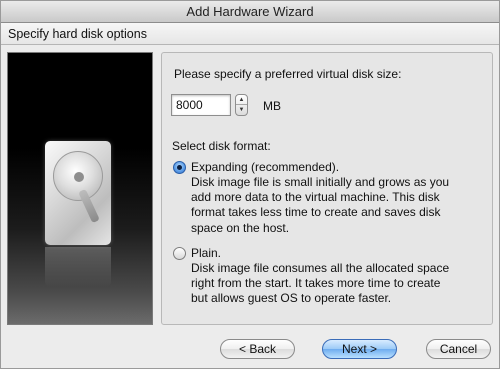 This screenshot has height=369, width=500. What do you see at coordinates (240, 227) in the screenshot?
I see `description-line: space on the host.` at bounding box center [240, 227].